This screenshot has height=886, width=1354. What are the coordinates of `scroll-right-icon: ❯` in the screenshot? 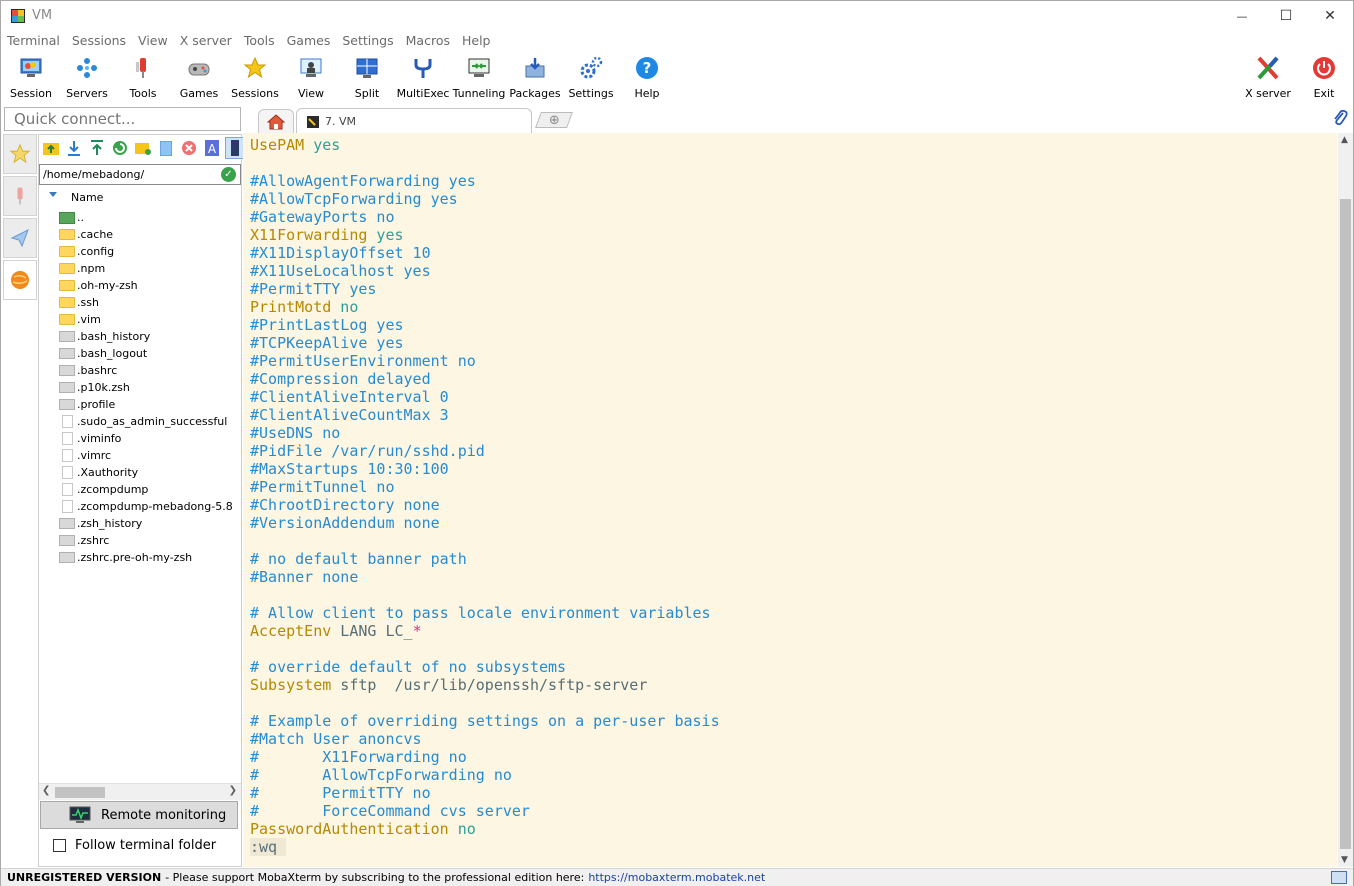 It's located at (233, 790).